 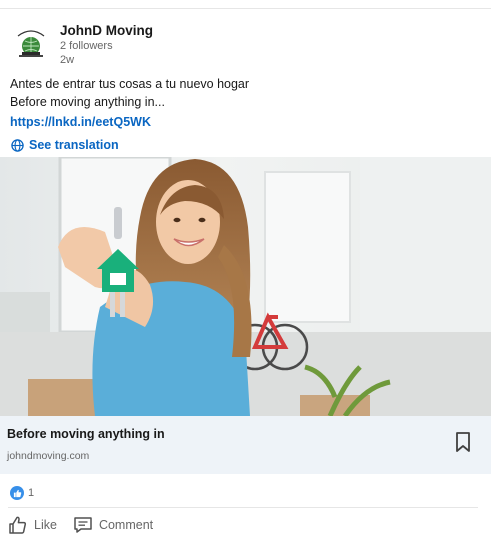 What do you see at coordinates (18, 525) in the screenshot?
I see `thumbs-up-outline-icon` at bounding box center [18, 525].